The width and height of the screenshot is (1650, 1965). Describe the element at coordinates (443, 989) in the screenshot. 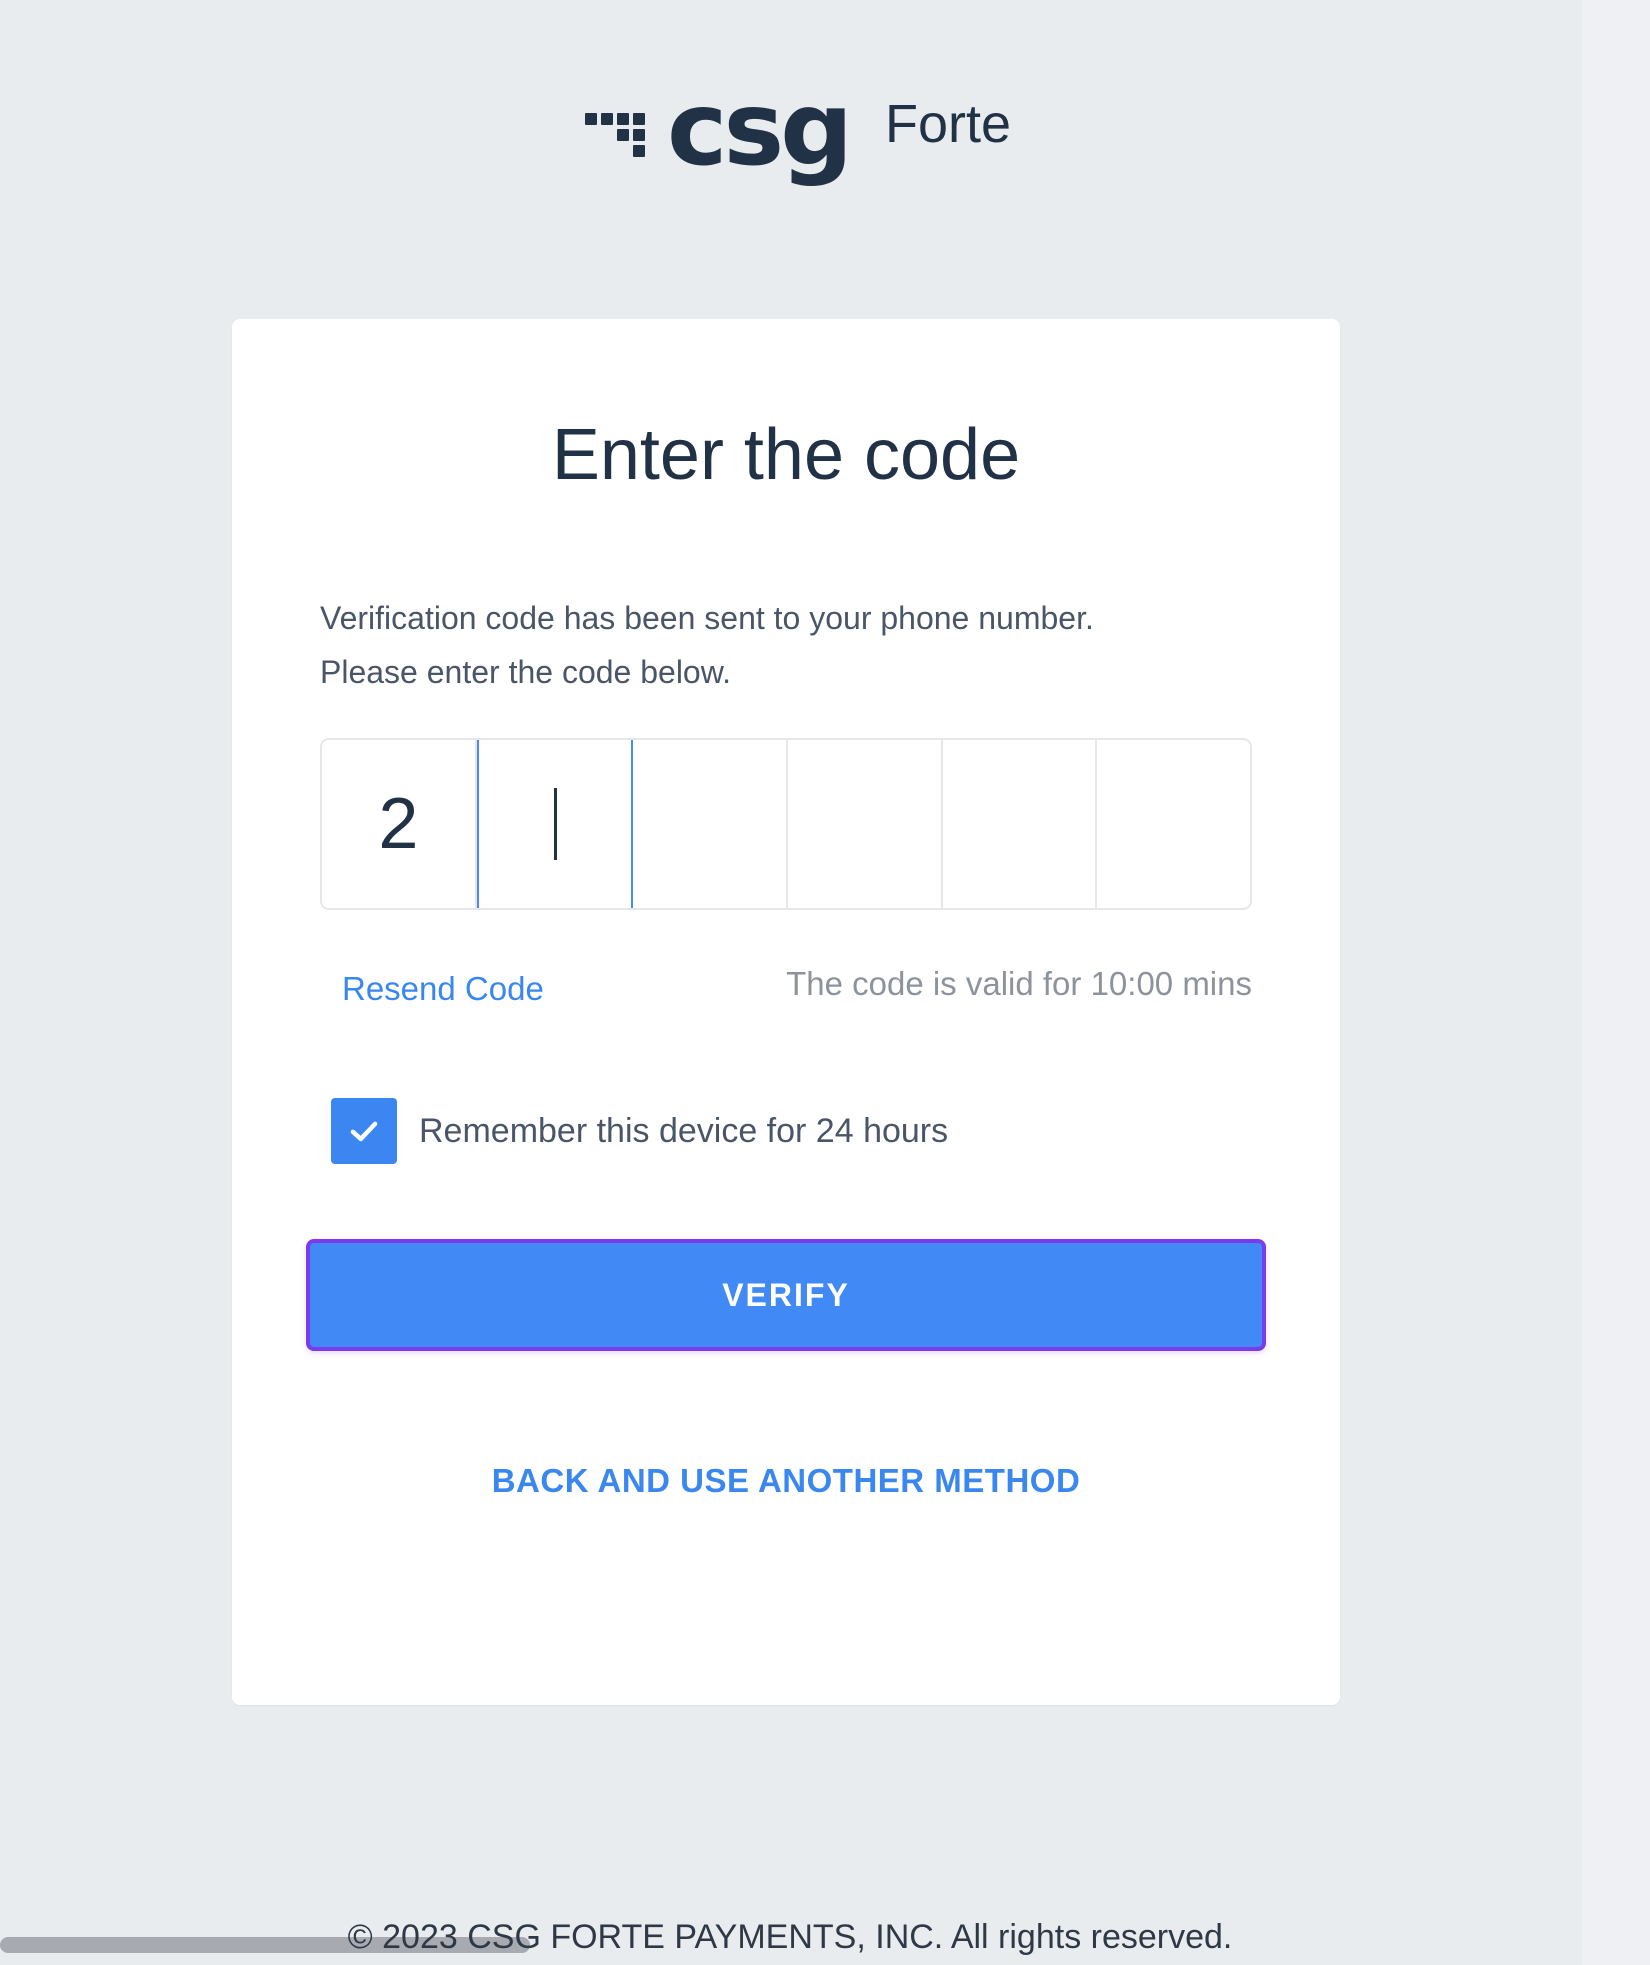

I see `resend-code-link: Resend Code` at that location.